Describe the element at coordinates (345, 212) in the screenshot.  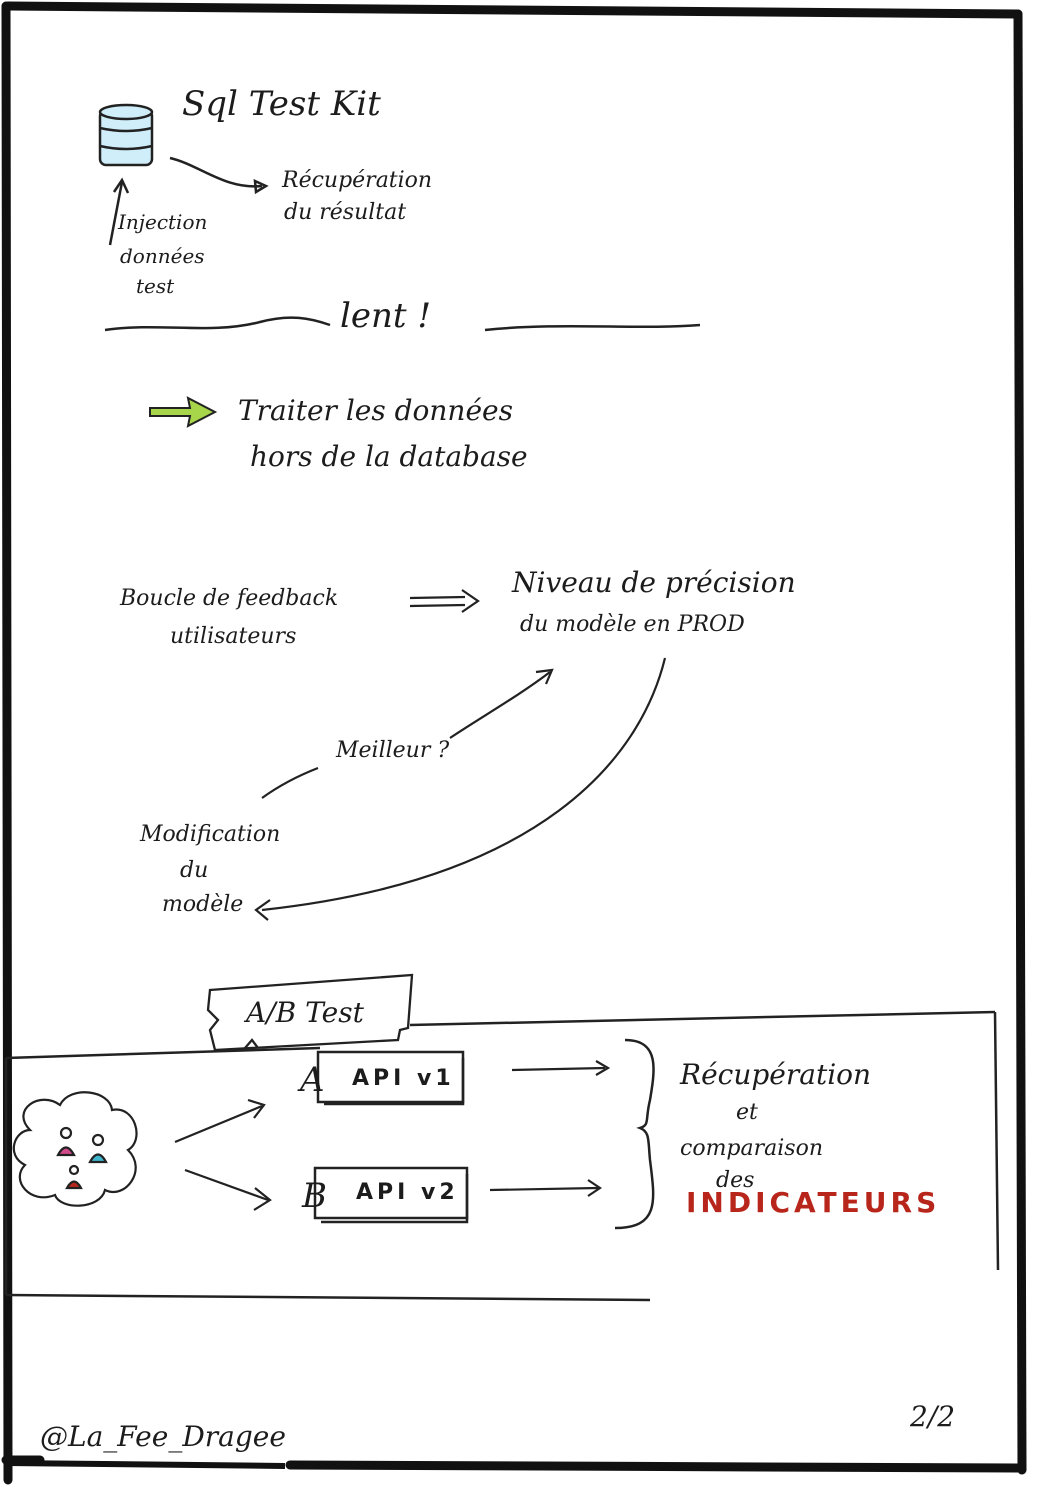
I see `result-label-2: du résultat` at that location.